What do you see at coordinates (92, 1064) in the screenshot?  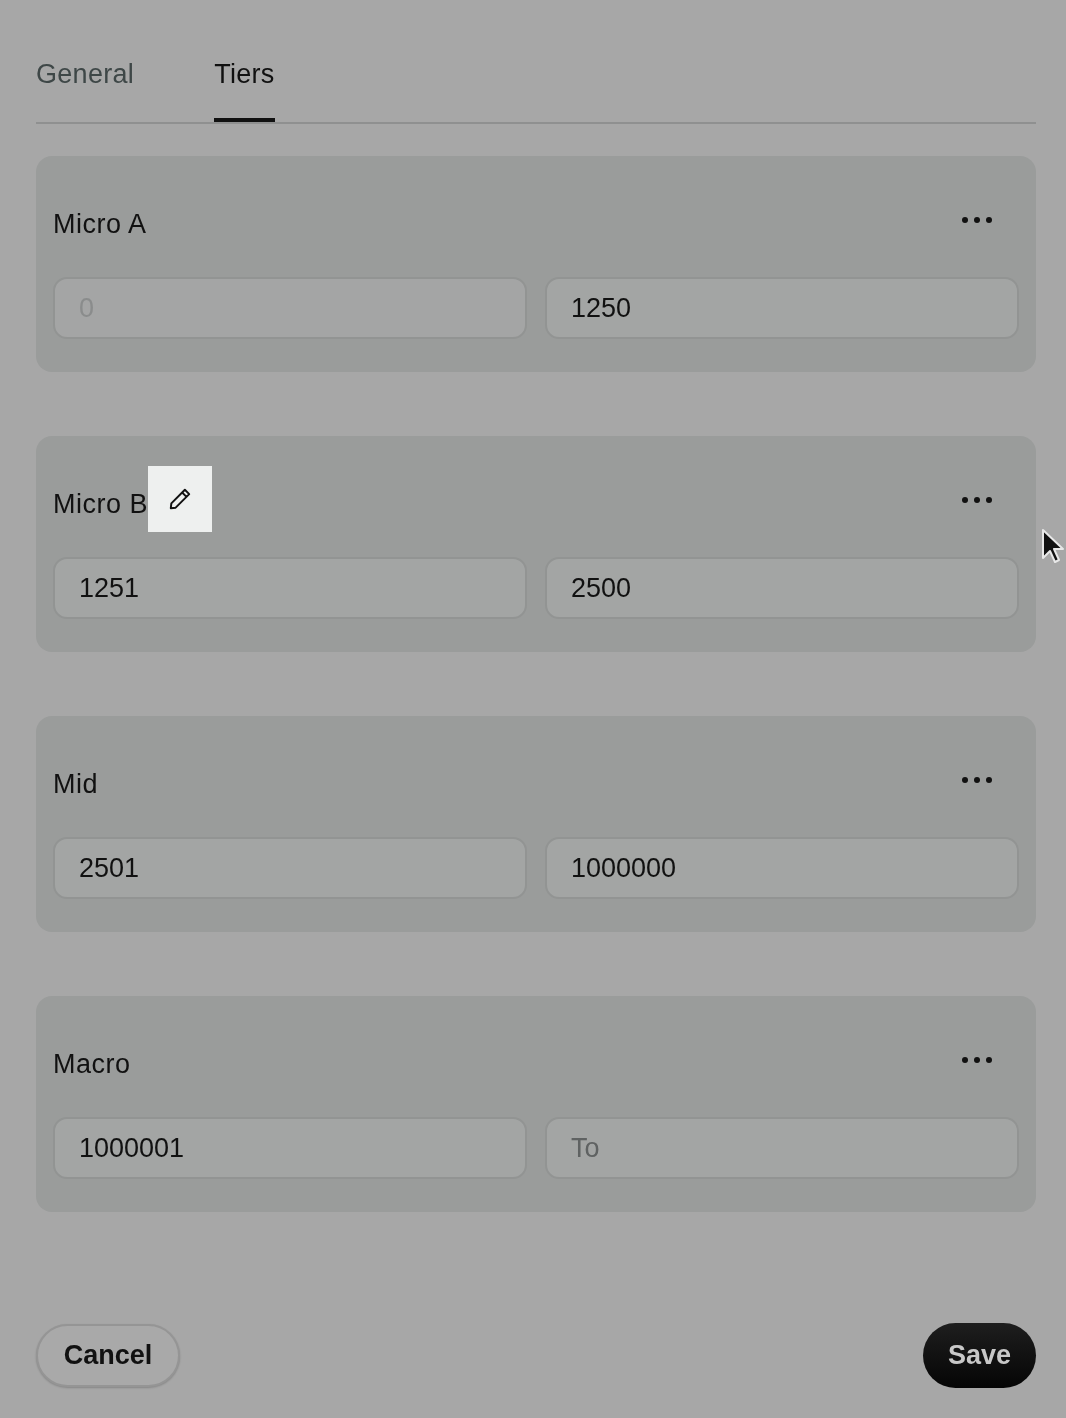 I see `tier-name: Macro` at bounding box center [92, 1064].